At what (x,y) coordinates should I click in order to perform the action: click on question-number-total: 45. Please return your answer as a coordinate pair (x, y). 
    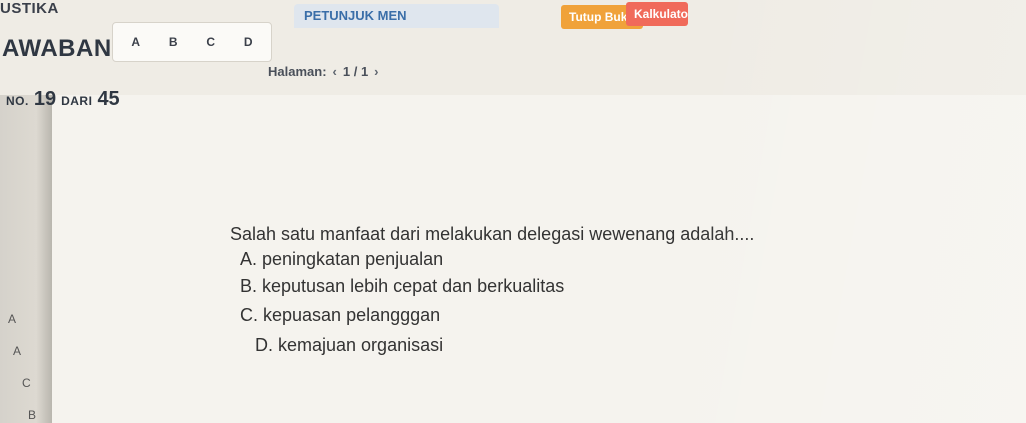
    Looking at the image, I should click on (108, 99).